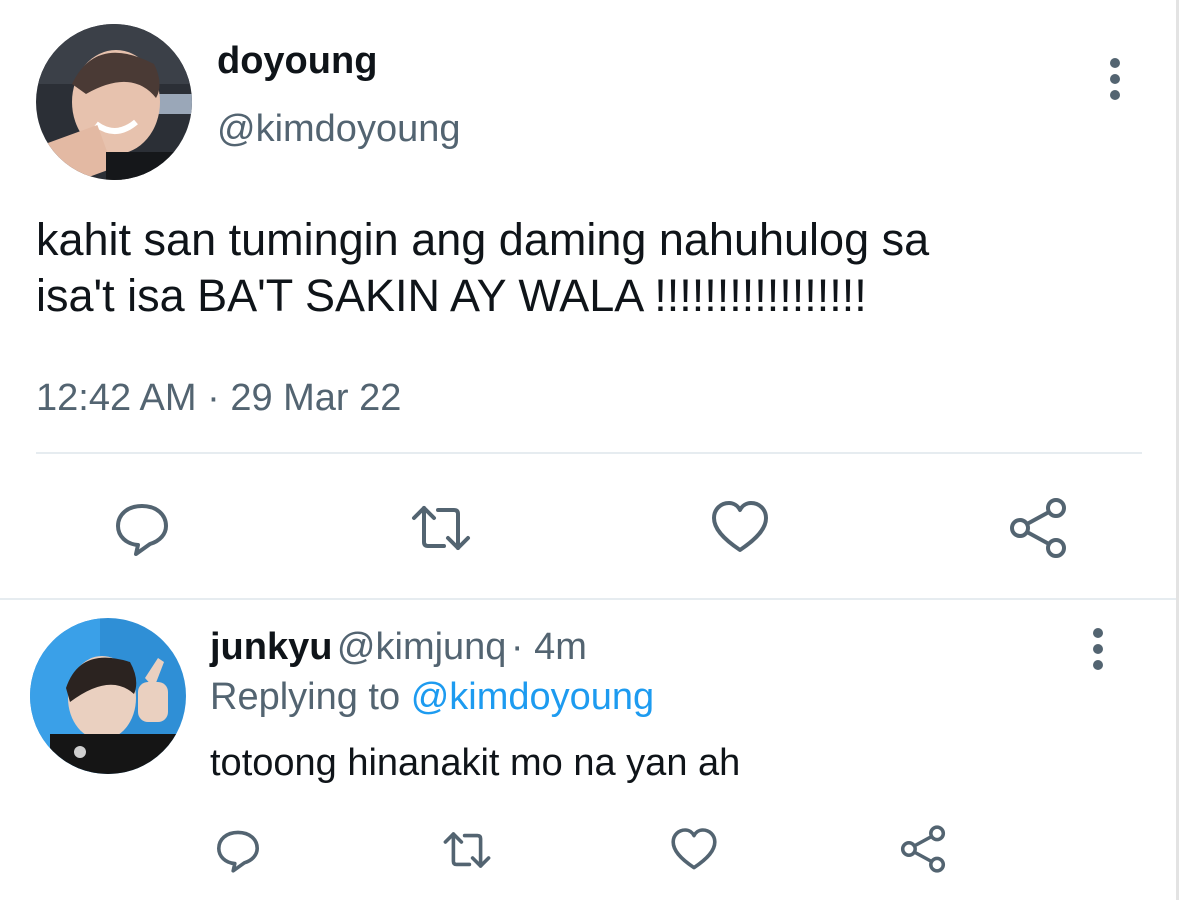 The image size is (1179, 900). Describe the element at coordinates (305, 697) in the screenshot. I see `replying-to-prefix: Replying to` at that location.